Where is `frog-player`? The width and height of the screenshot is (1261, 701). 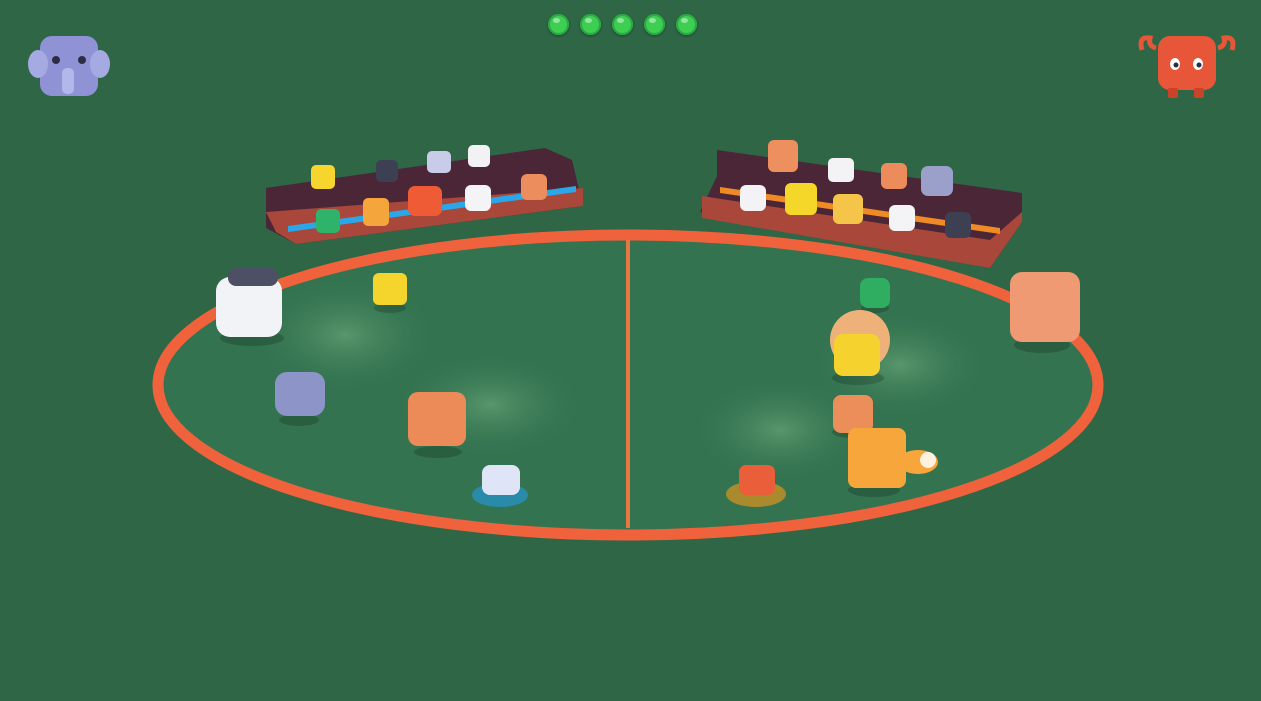 frog-player is located at coordinates (875, 293).